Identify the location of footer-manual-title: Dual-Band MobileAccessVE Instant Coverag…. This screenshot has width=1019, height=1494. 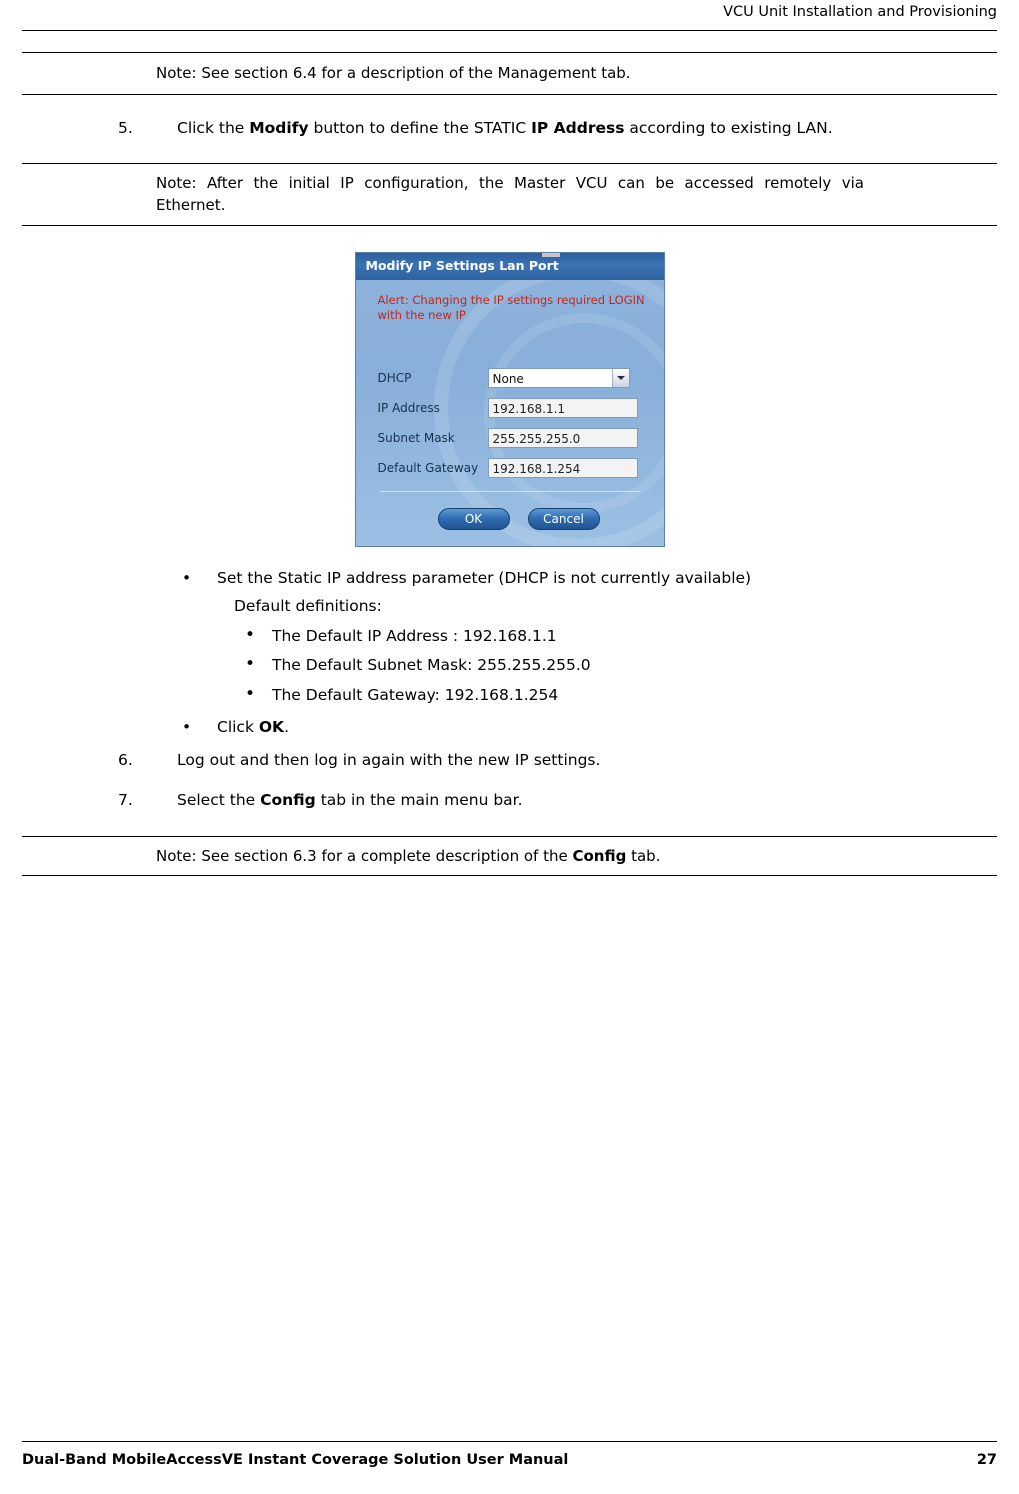
(295, 1460).